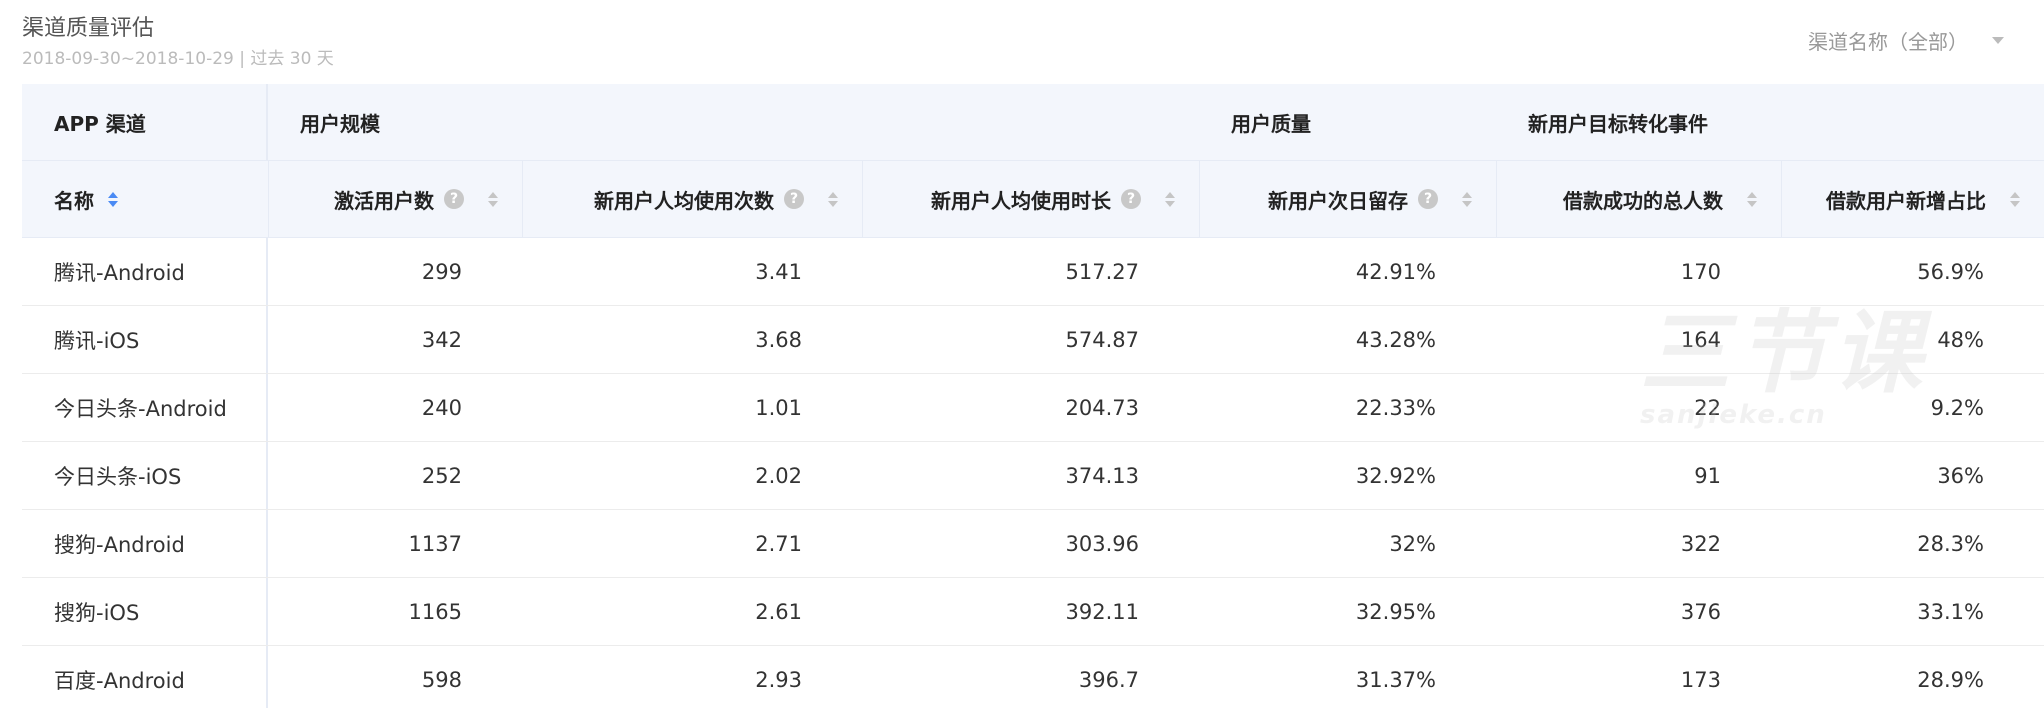 This screenshot has width=2044, height=714. What do you see at coordinates (1950, 611) in the screenshot?
I see `table-cell: 33.1%` at bounding box center [1950, 611].